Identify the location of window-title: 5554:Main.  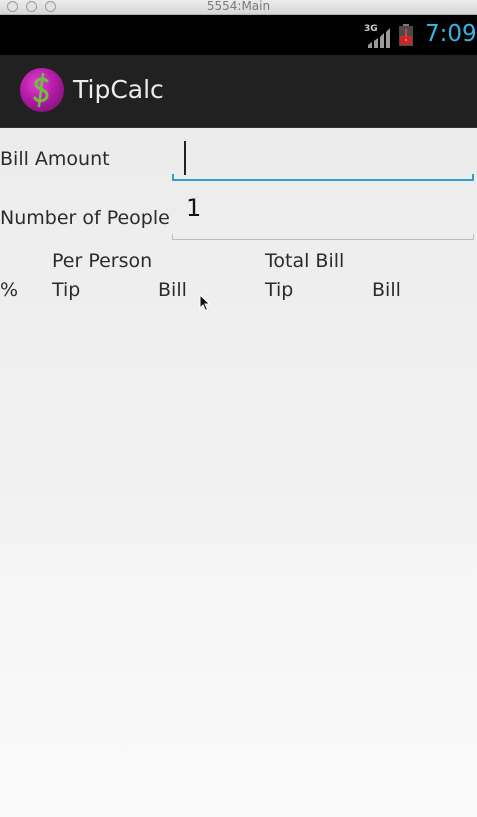
(238, 6).